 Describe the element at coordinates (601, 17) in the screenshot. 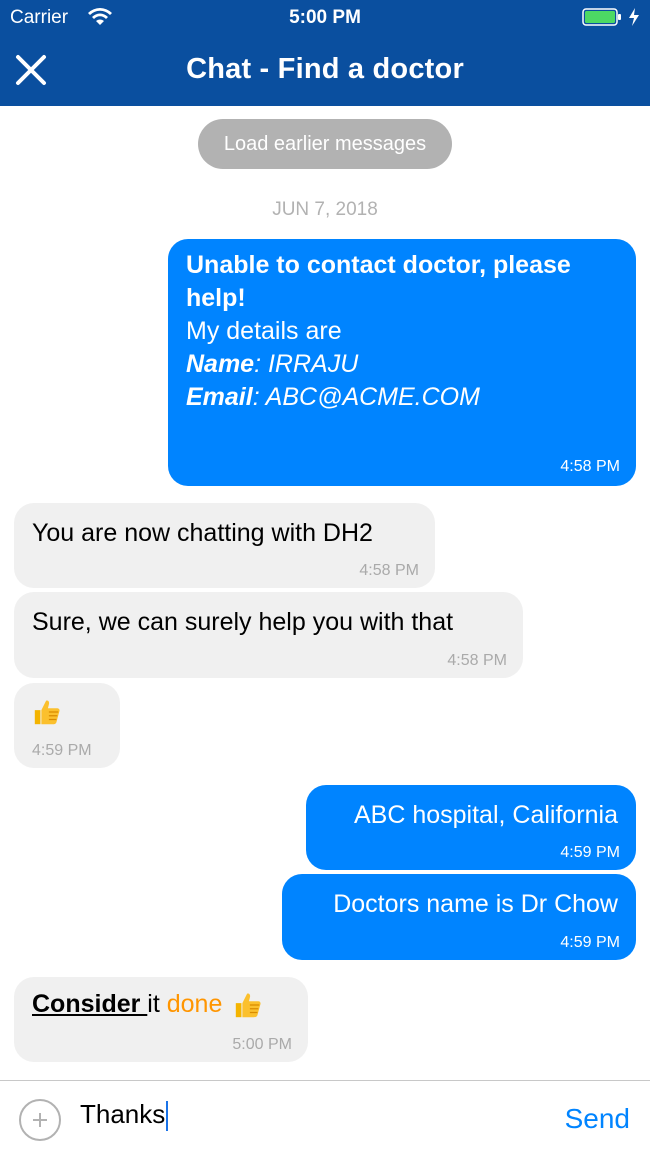

I see `battery-icon` at that location.